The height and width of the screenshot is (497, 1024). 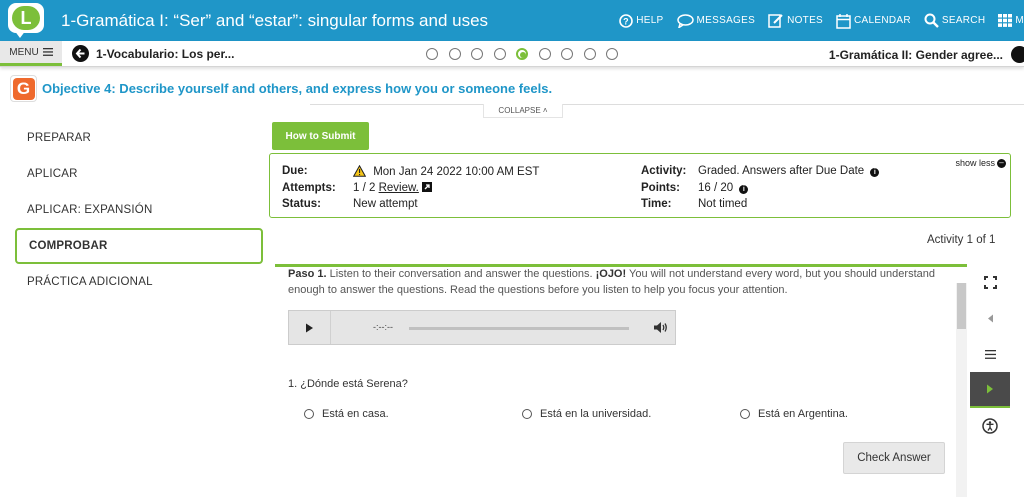 I want to click on how-to-submit-button: How to Submit, so click(x=320, y=136).